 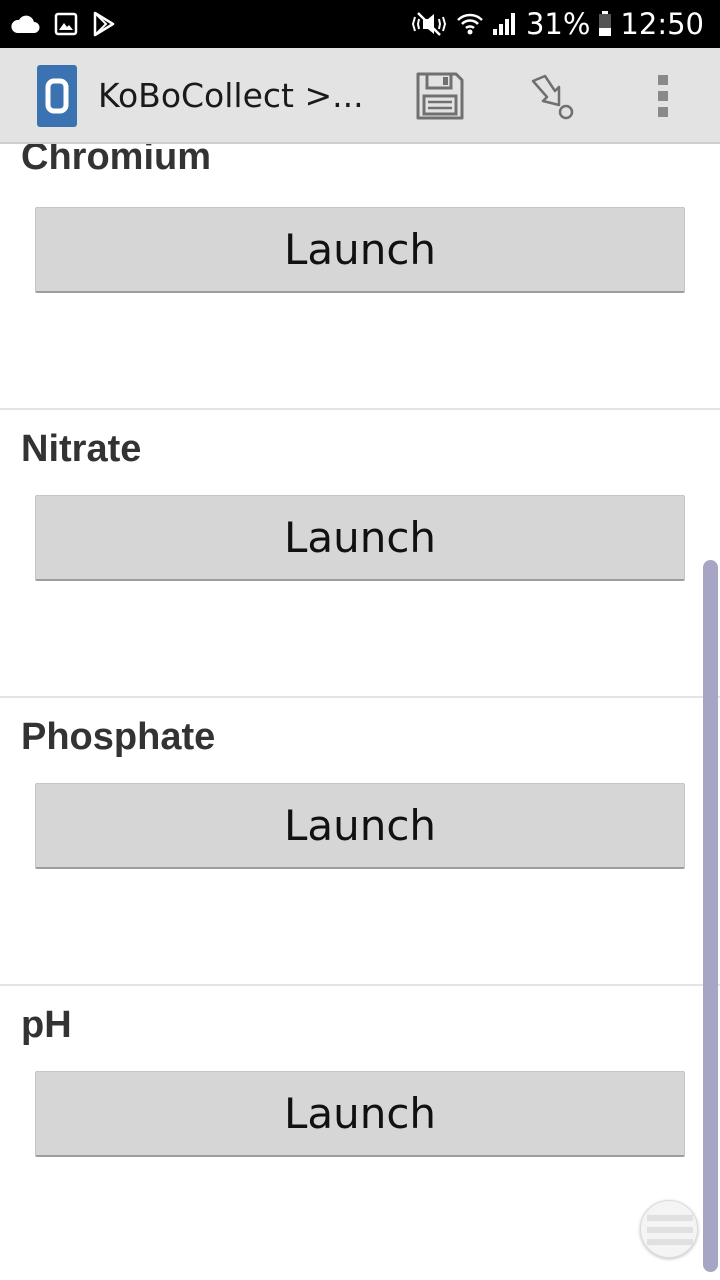 What do you see at coordinates (104, 24) in the screenshot?
I see `play-store-icon` at bounding box center [104, 24].